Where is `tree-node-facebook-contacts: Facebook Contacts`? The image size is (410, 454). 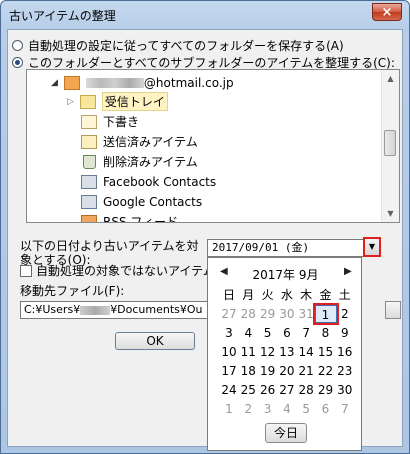 tree-node-facebook-contacts: Facebook Contacts is located at coordinates (148, 181).